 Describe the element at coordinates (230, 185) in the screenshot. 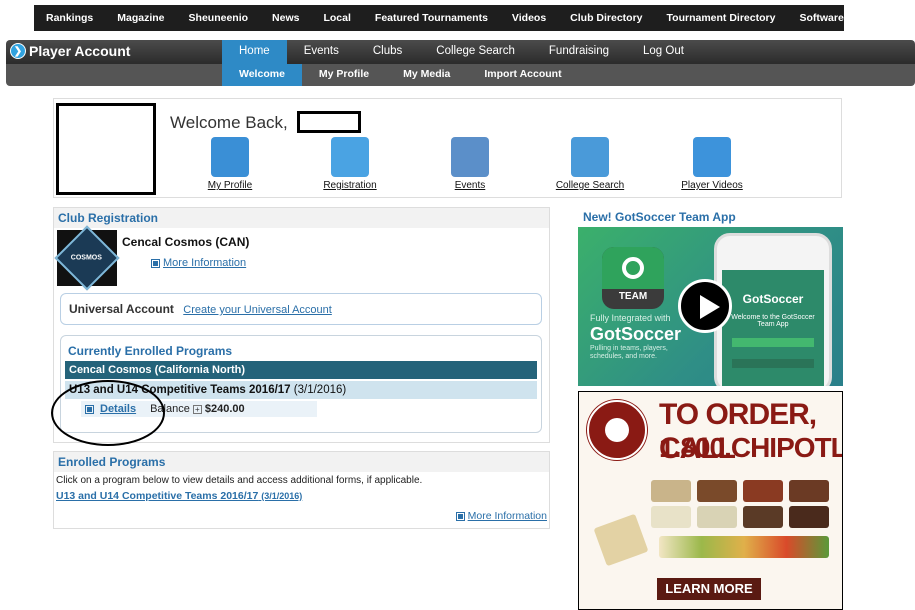

I see `quick-link-my-profile-label: My Profile` at that location.